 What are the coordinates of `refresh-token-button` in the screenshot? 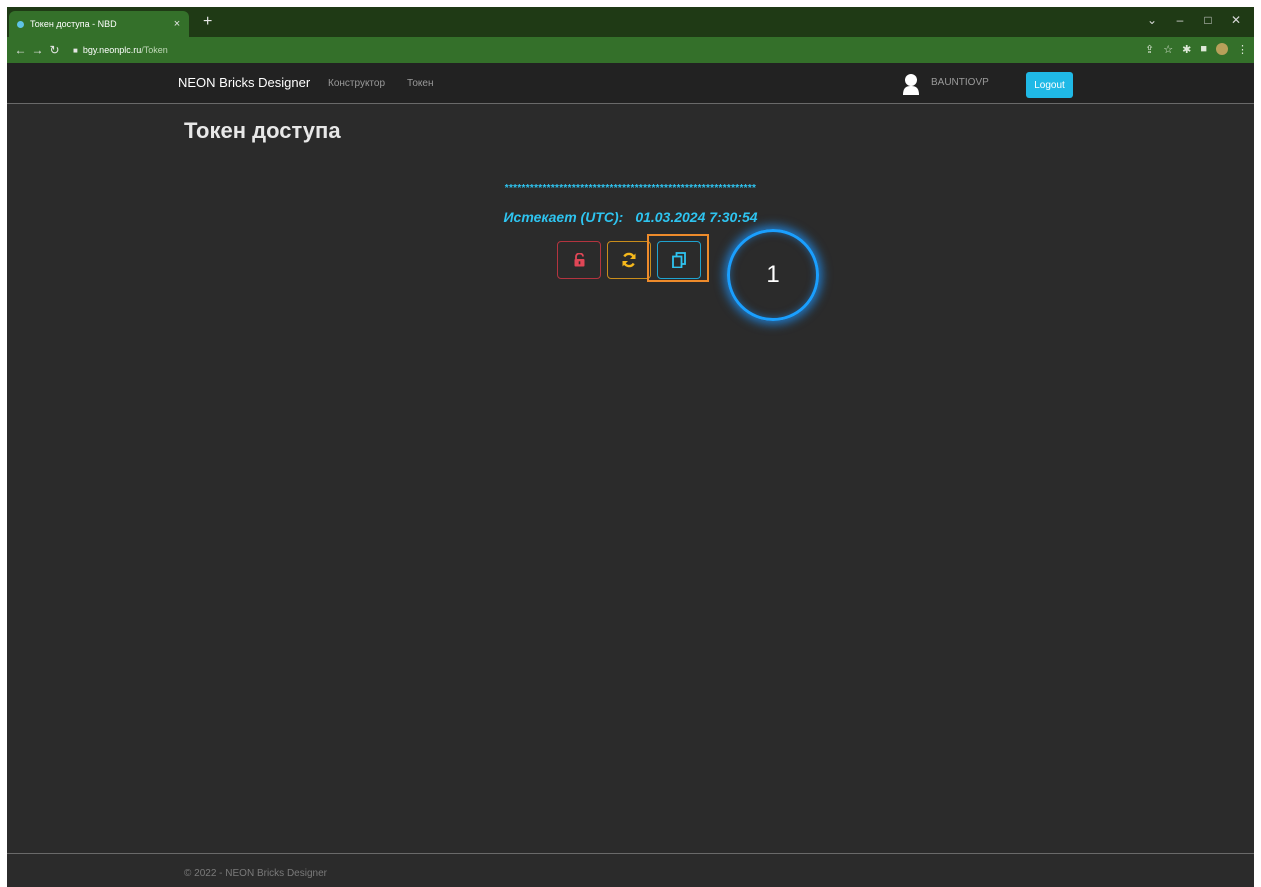 It's located at (629, 260).